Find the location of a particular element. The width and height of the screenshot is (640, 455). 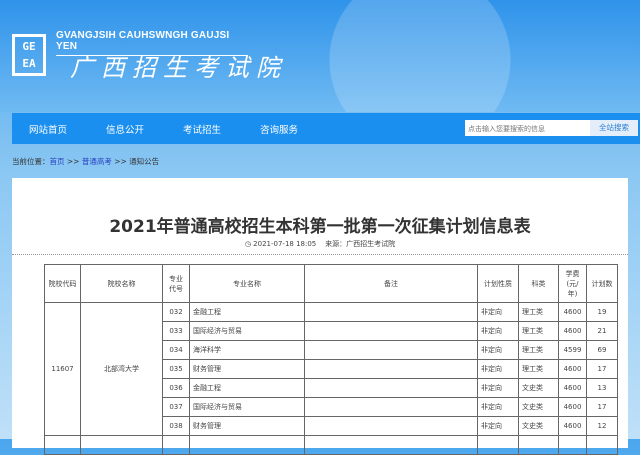

breadcrumb-current: 通知公告 is located at coordinates (144, 161).